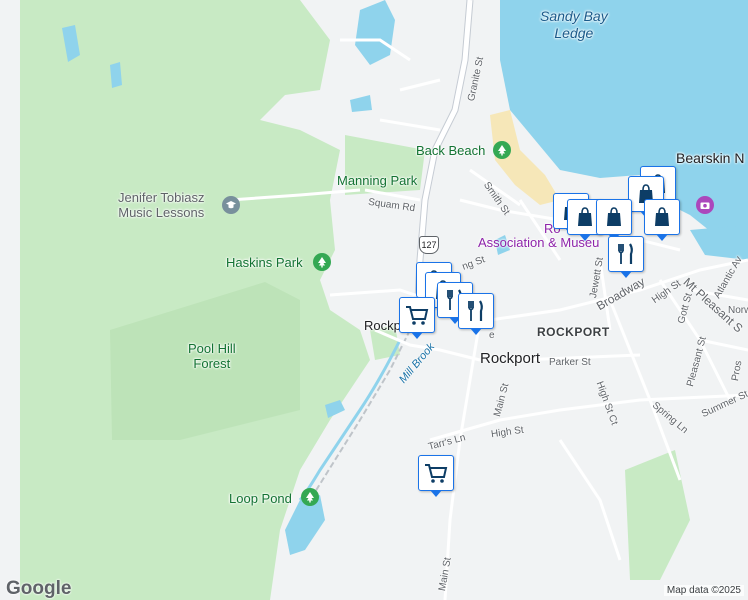 The image size is (748, 600). What do you see at coordinates (429, 245) in the screenshot?
I see `route-127-shield: 127` at bounding box center [429, 245].